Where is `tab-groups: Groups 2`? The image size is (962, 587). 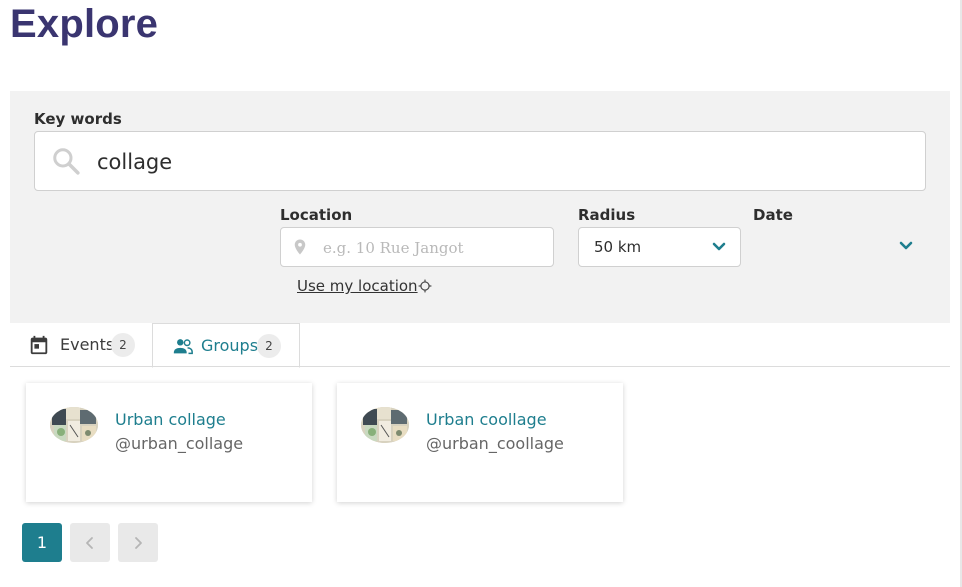 tab-groups: Groups 2 is located at coordinates (226, 345).